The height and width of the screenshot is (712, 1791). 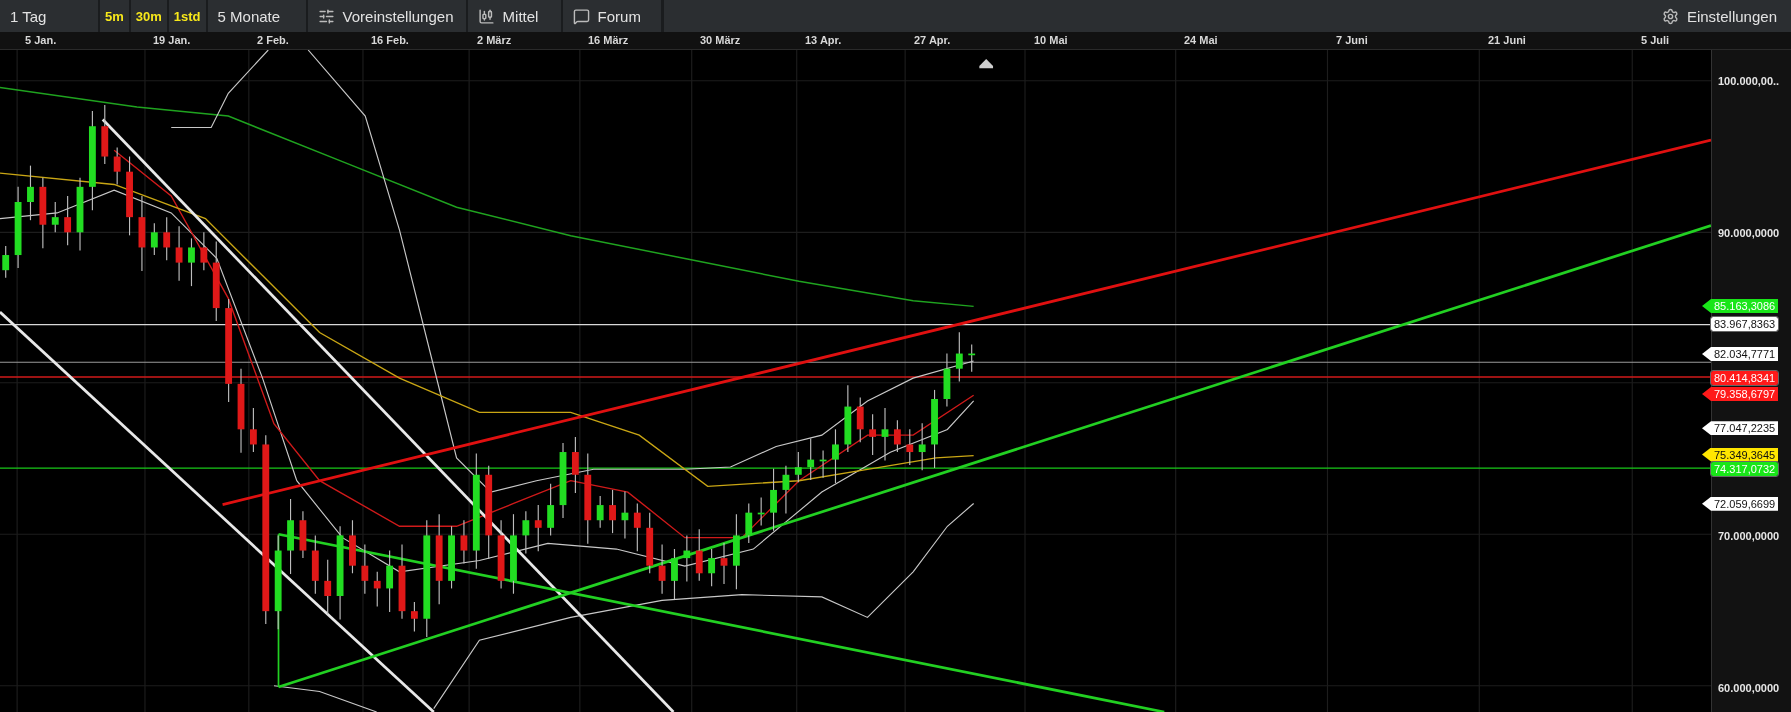 I want to click on price-tick-label: 100.000,00.., so click(x=1749, y=80).